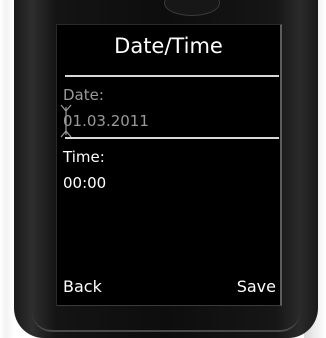  Describe the element at coordinates (84, 157) in the screenshot. I see `time-label: Time:` at that location.